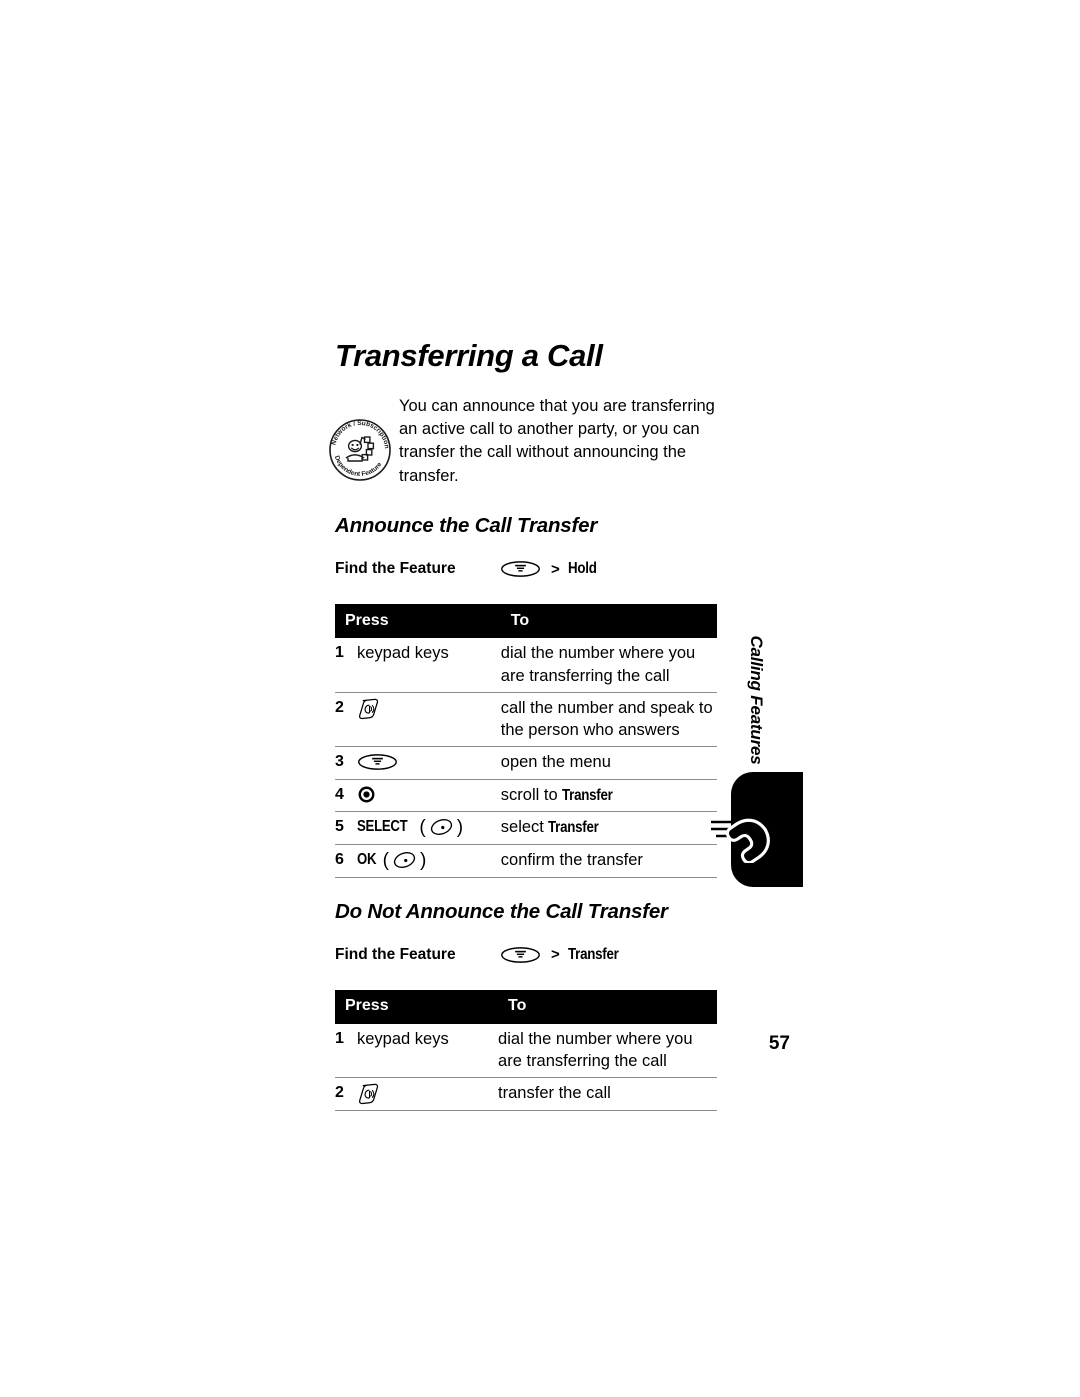 The height and width of the screenshot is (1397, 1080). I want to click on to-label: scroll to, so click(531, 794).